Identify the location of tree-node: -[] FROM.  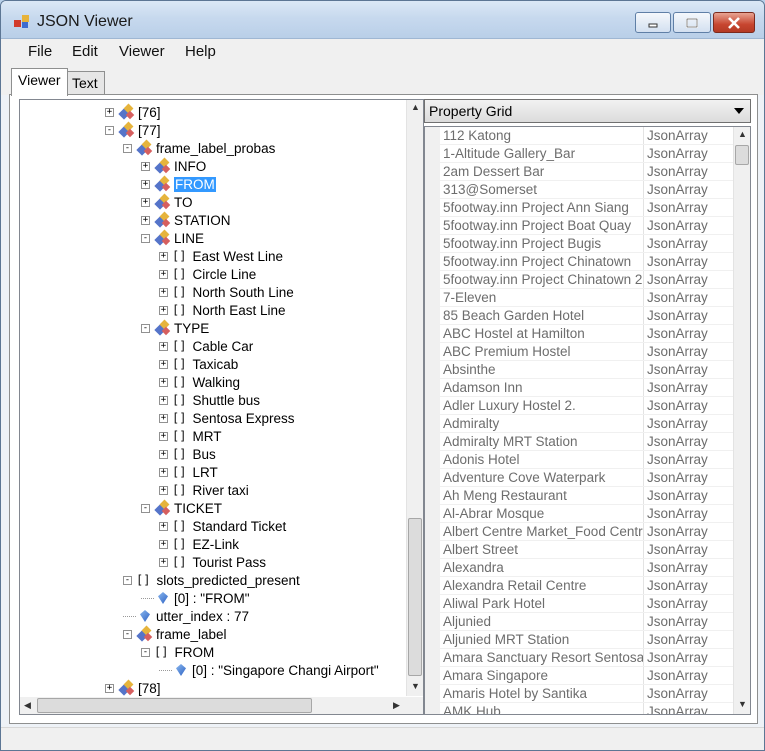
(177, 652).